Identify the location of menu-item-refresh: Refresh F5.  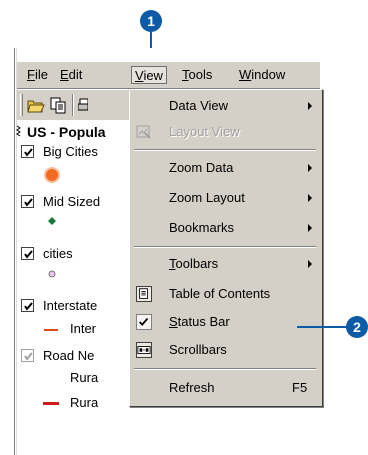
(225, 388).